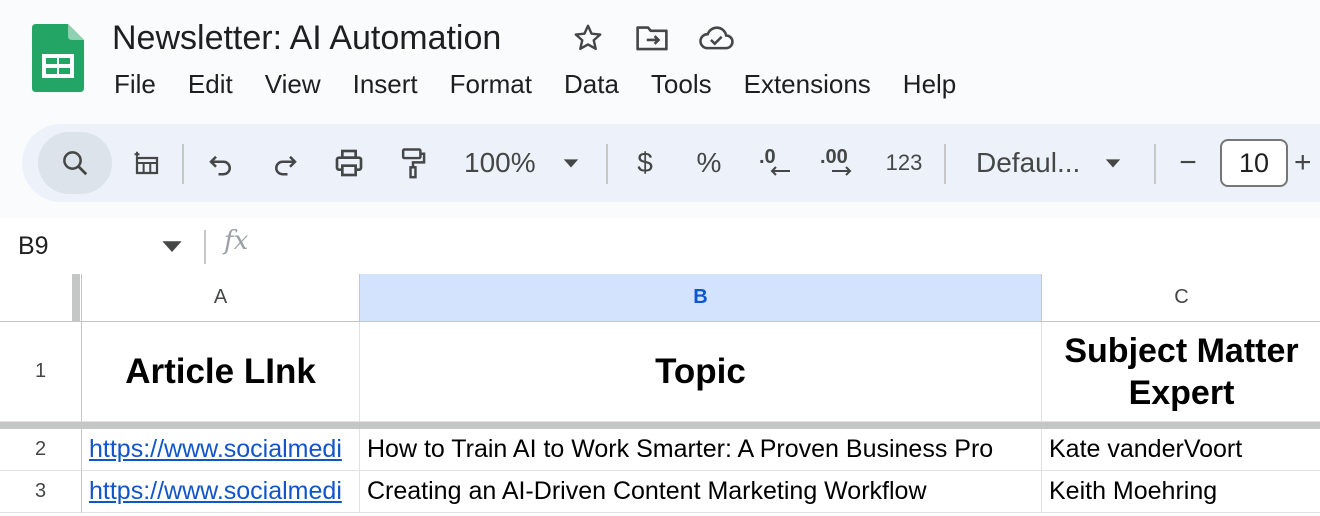 The width and height of the screenshot is (1320, 516). I want to click on redo-icon, so click(285, 163).